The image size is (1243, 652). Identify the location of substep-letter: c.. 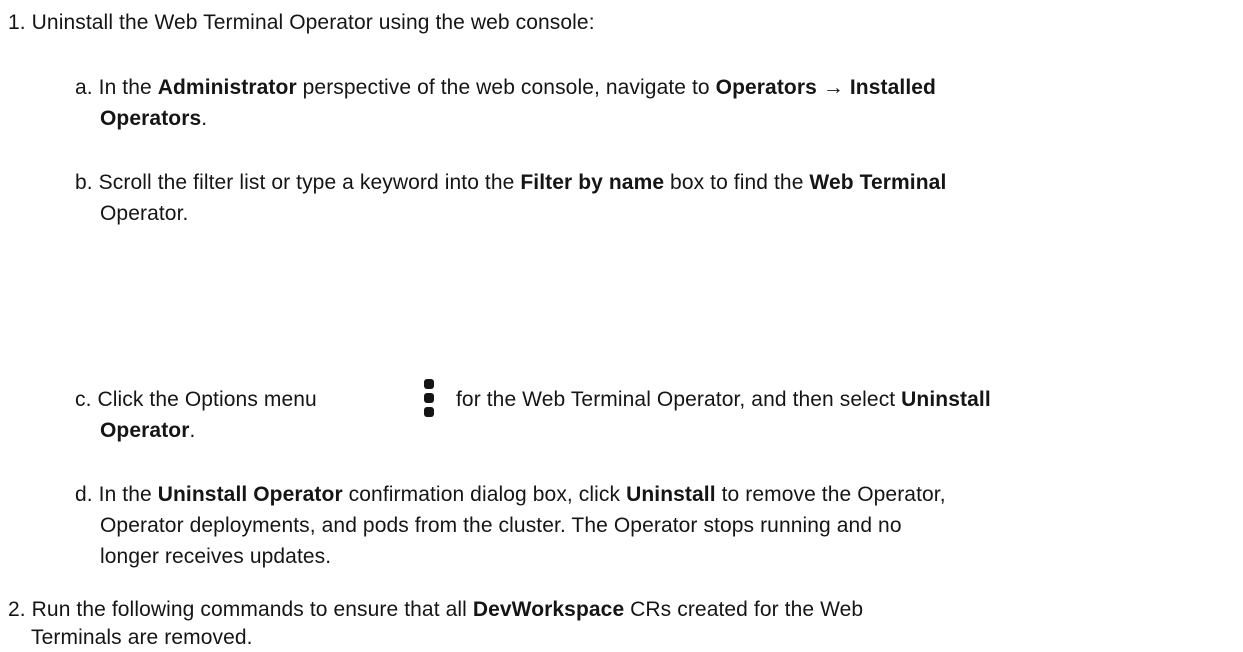
(83, 399).